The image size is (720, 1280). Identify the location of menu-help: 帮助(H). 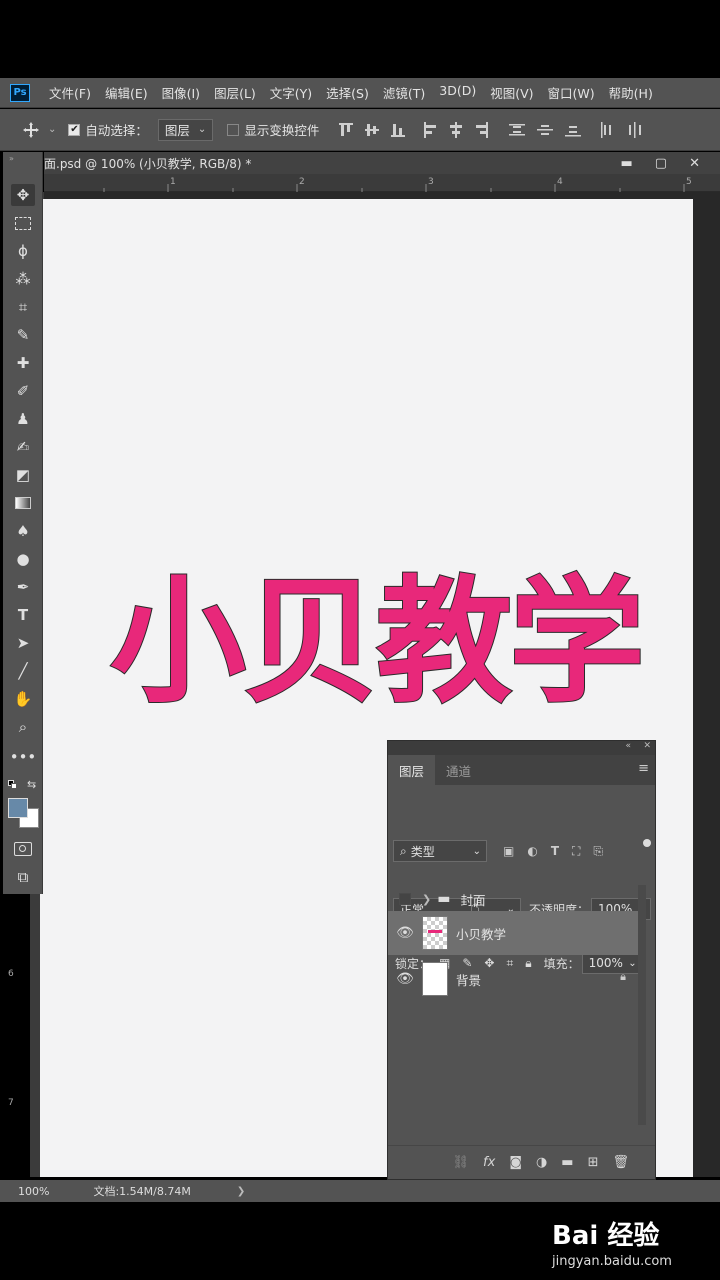
(631, 92).